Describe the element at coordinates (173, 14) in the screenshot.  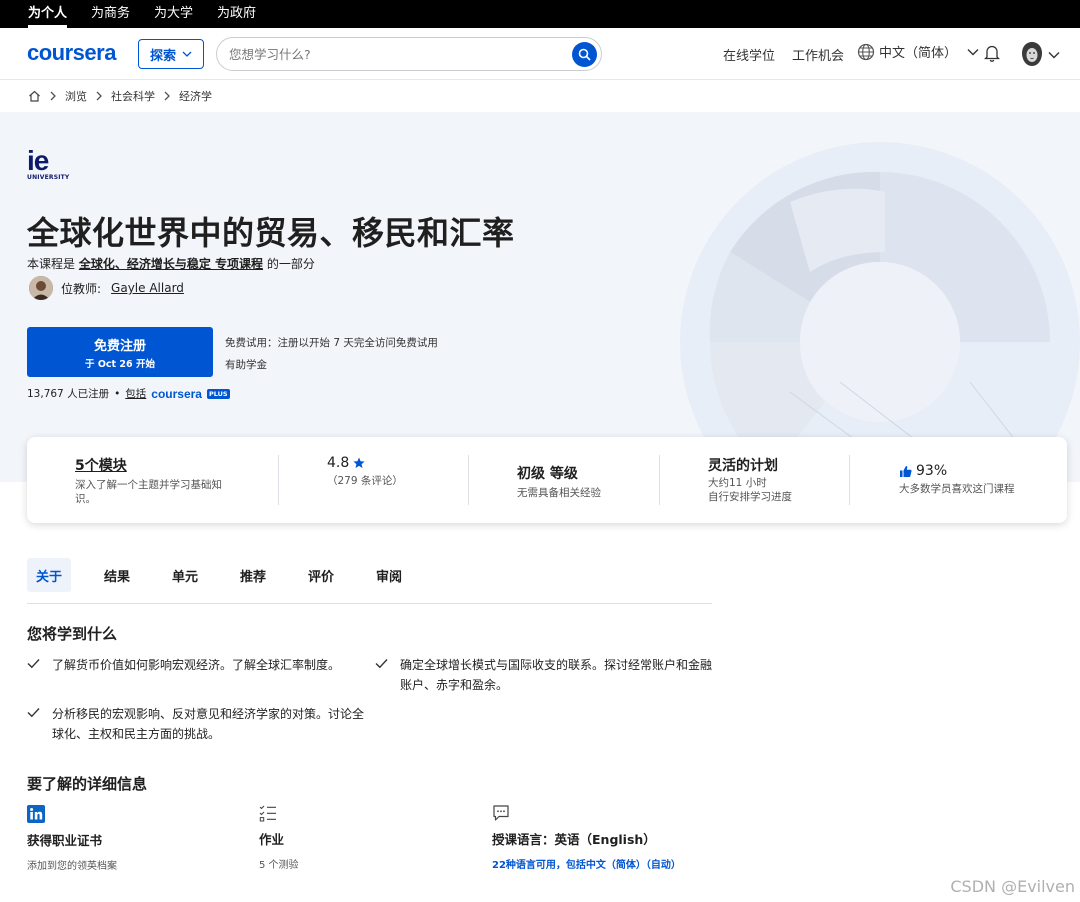
I see `tab-university: 为大学` at that location.